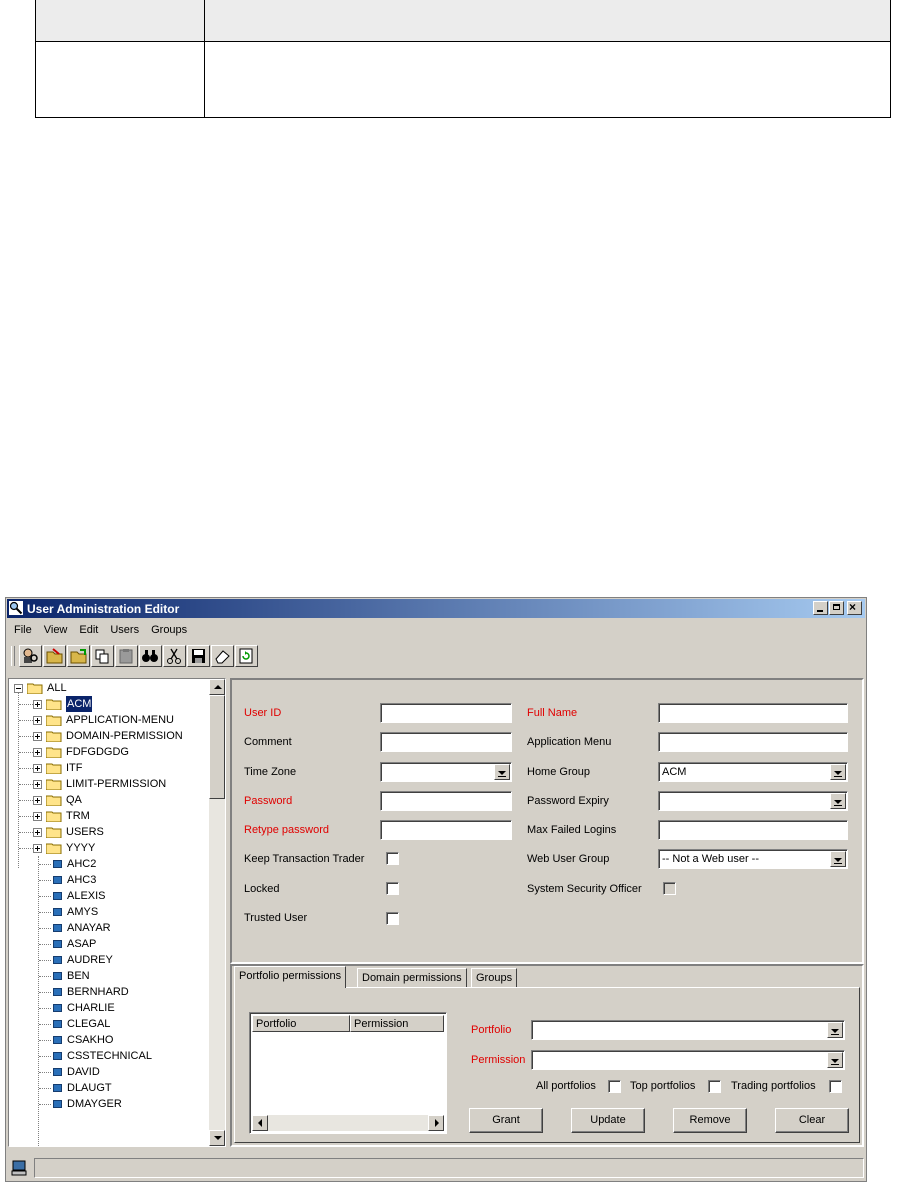 The width and height of the screenshot is (908, 1185). What do you see at coordinates (106, 944) in the screenshot?
I see `tree-item-user: ASAP` at bounding box center [106, 944].